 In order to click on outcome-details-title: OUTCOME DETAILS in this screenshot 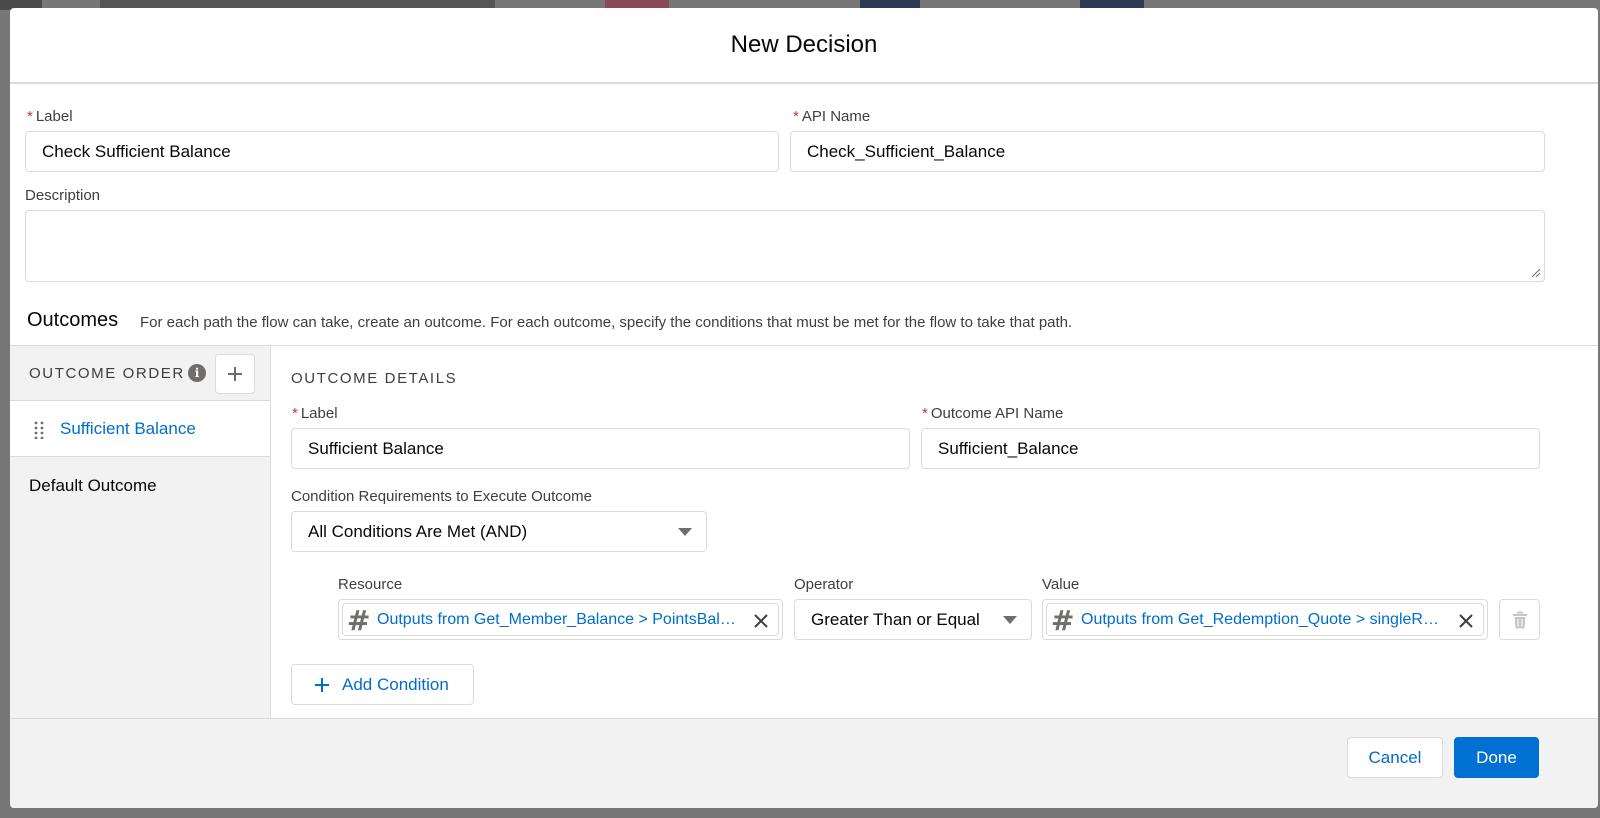, I will do `click(374, 378)`.